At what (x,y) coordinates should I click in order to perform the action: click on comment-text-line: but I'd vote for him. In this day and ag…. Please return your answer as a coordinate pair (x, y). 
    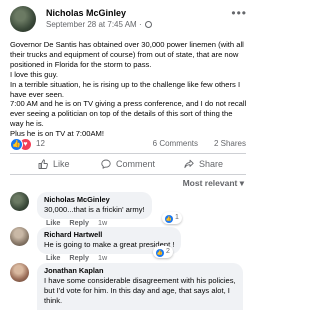
    Looking at the image, I should click on (137, 290).